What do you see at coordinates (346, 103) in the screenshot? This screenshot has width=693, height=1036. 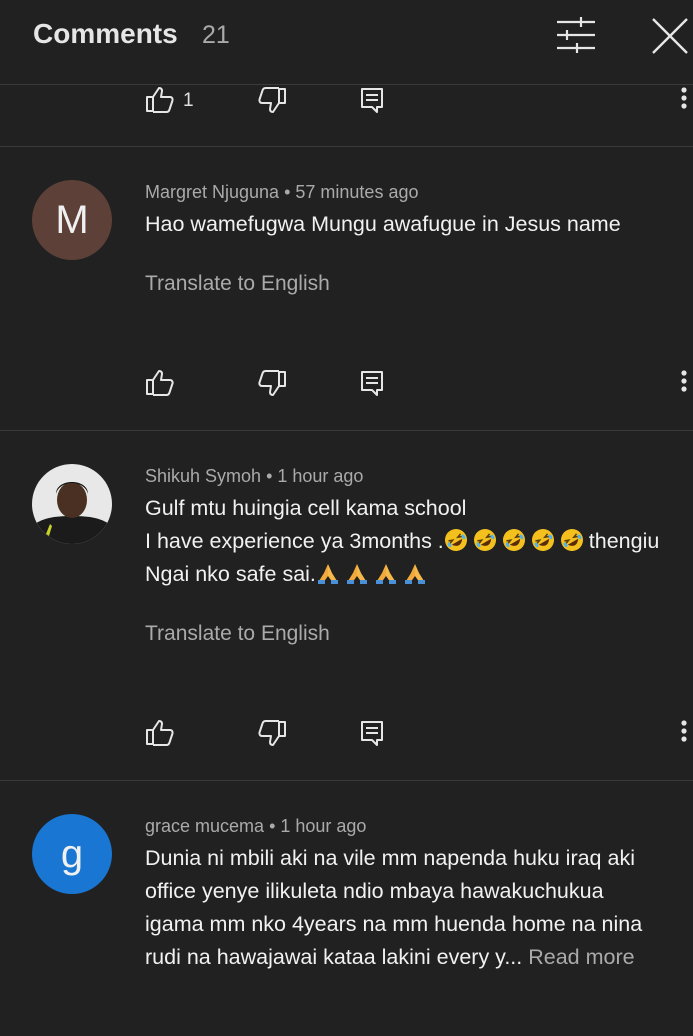 I see `comment-actions: 1` at bounding box center [346, 103].